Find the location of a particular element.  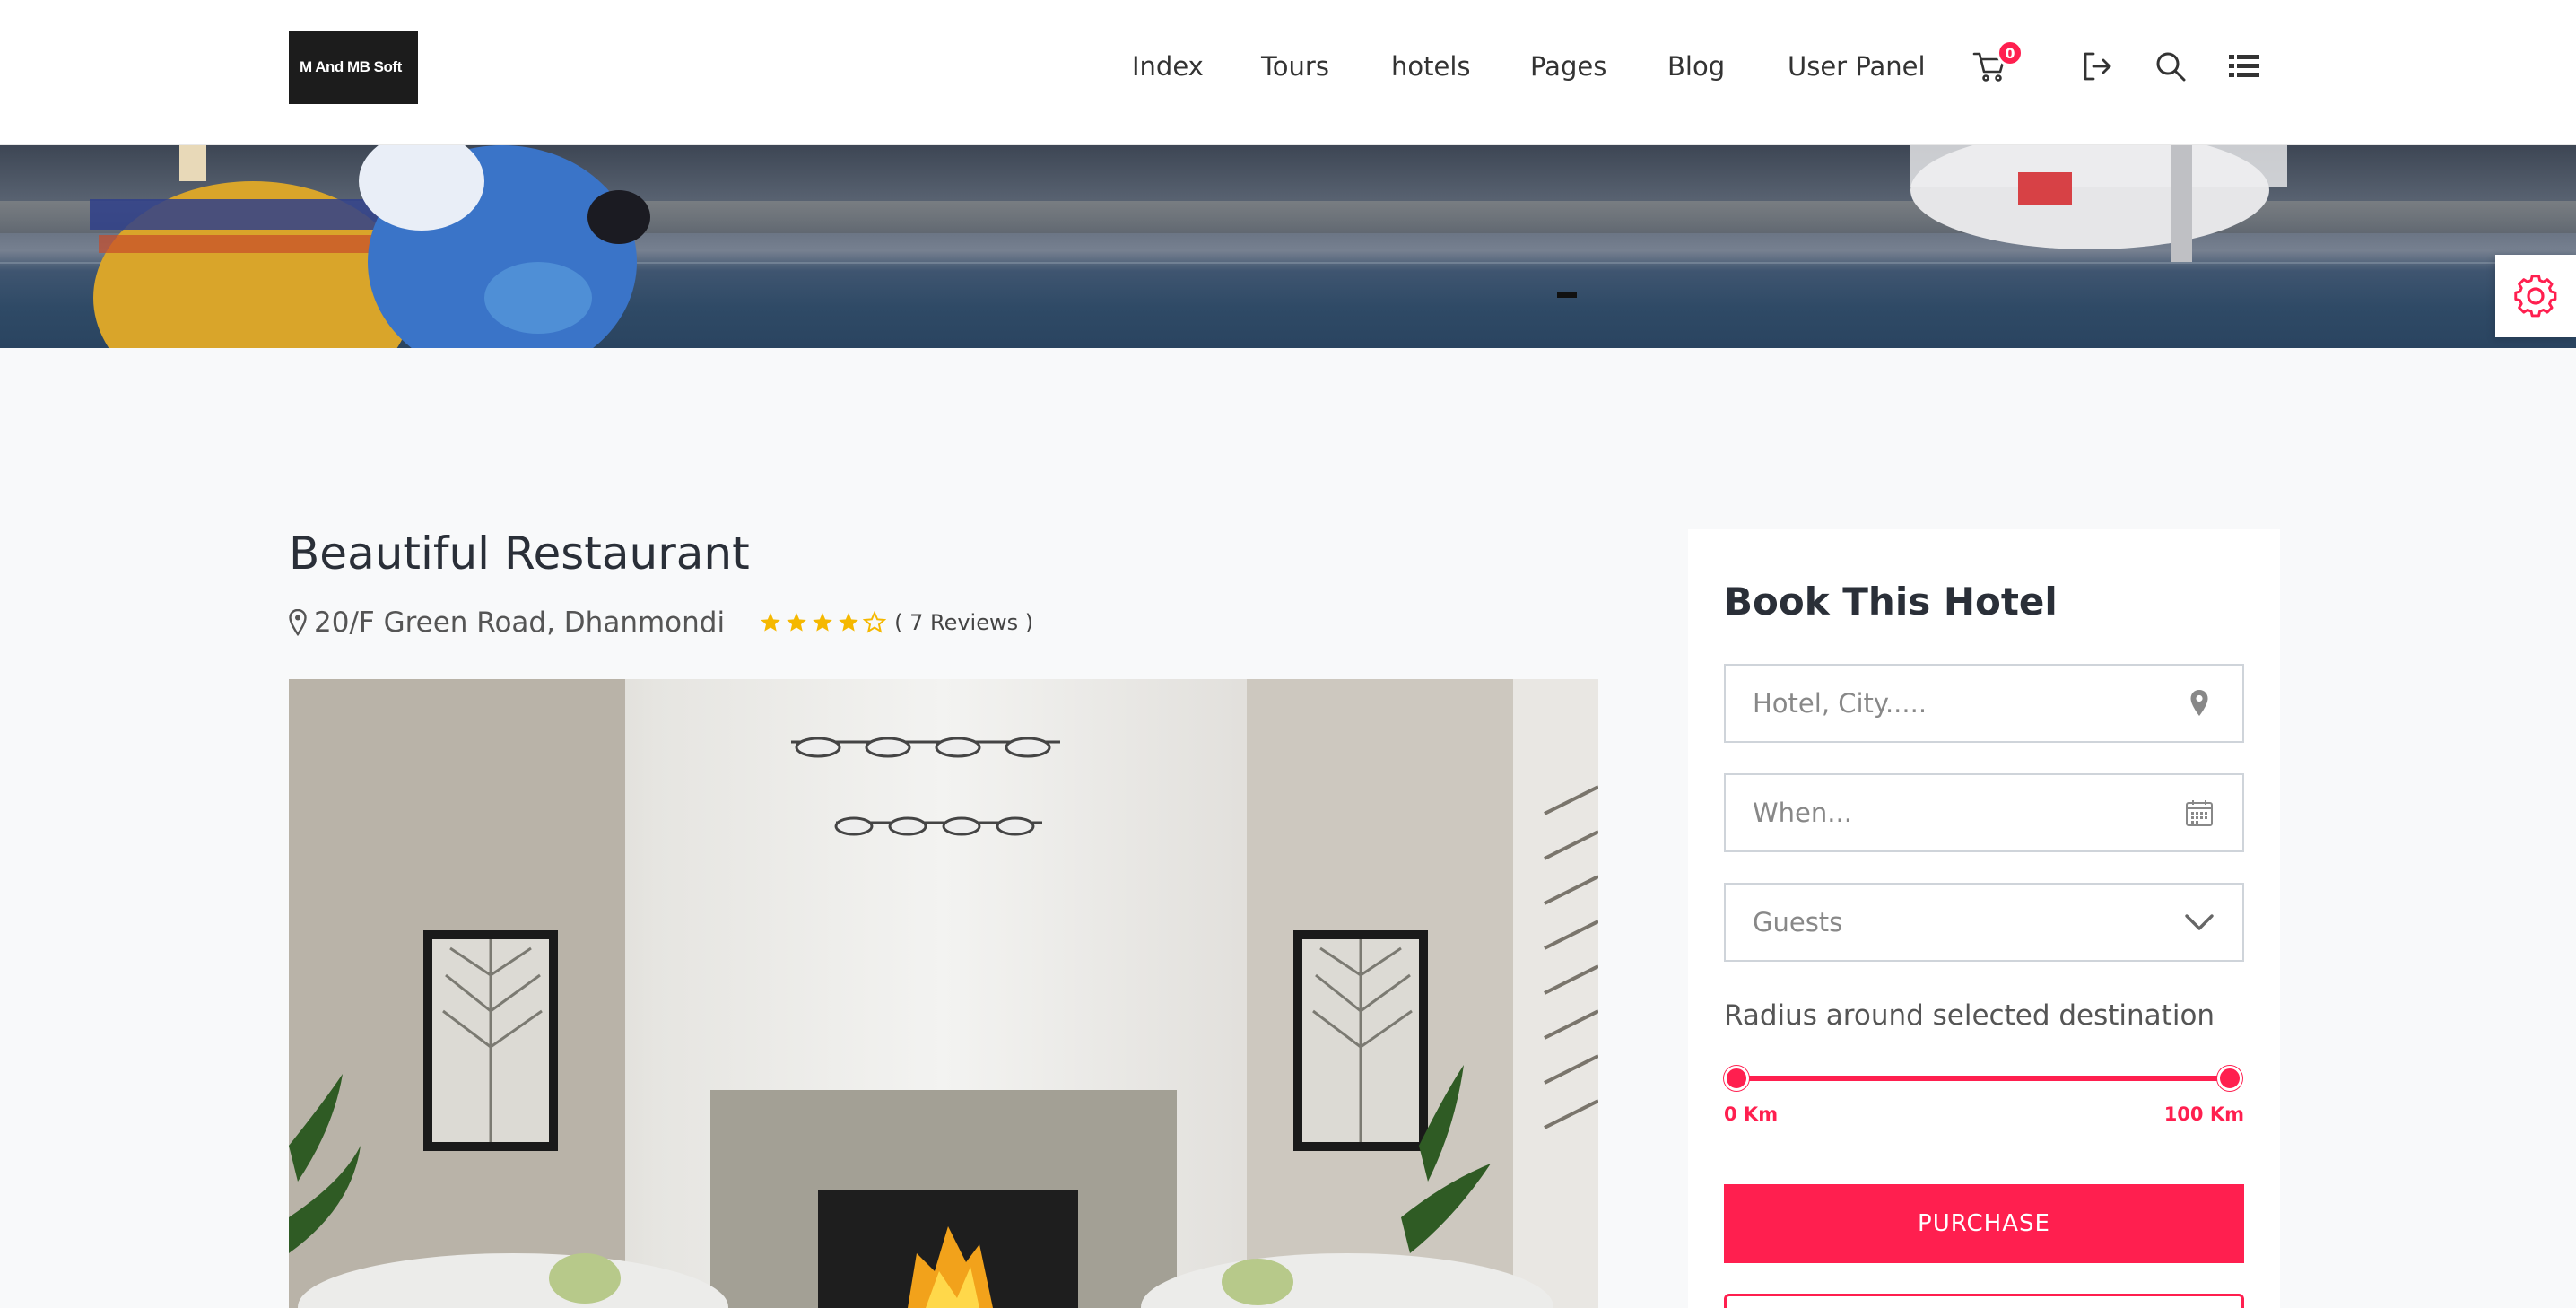

gear-icon is located at coordinates (2535, 297).